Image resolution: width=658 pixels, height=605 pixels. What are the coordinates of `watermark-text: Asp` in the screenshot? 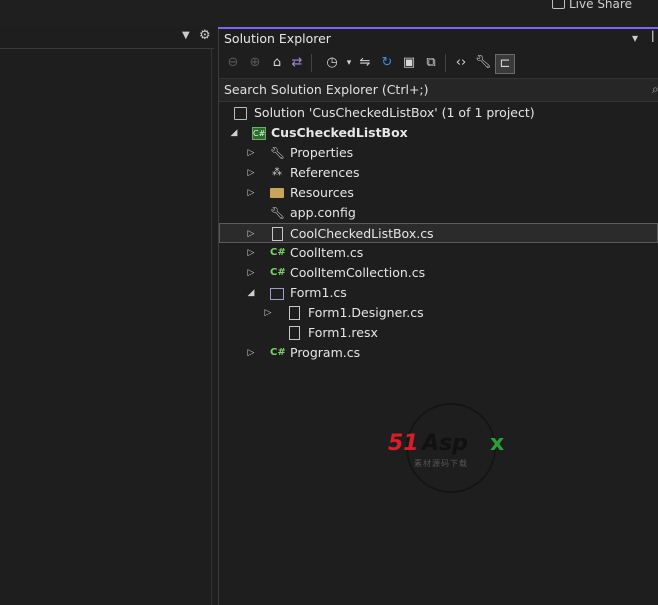 It's located at (445, 443).